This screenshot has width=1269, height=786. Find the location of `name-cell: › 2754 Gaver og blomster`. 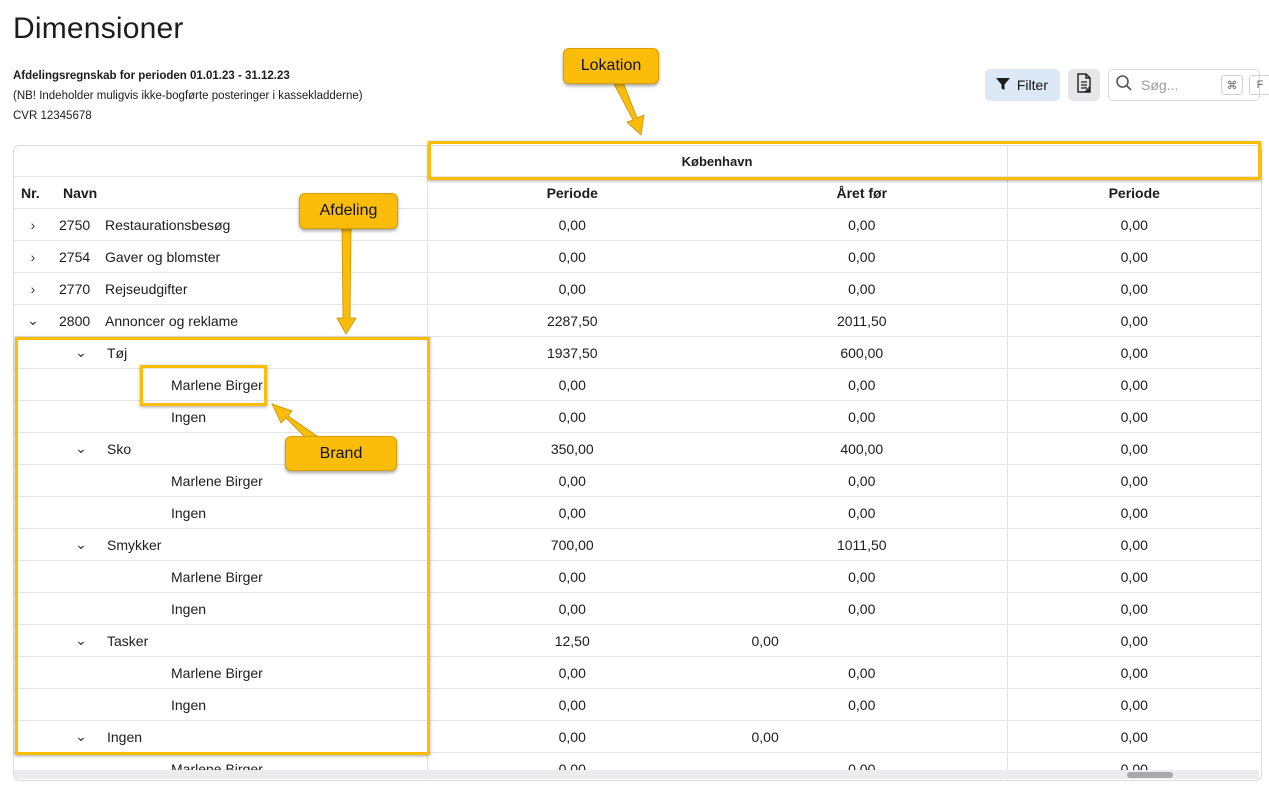

name-cell: › 2754 Gaver og blomster is located at coordinates (220, 256).